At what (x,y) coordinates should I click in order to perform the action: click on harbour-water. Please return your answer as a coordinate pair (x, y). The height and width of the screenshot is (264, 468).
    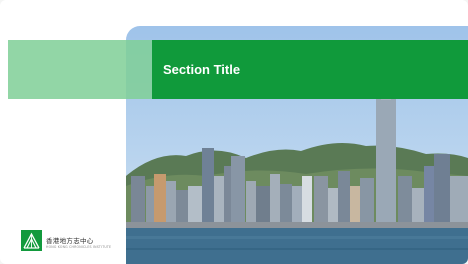
    Looking at the image, I should click on (297, 246).